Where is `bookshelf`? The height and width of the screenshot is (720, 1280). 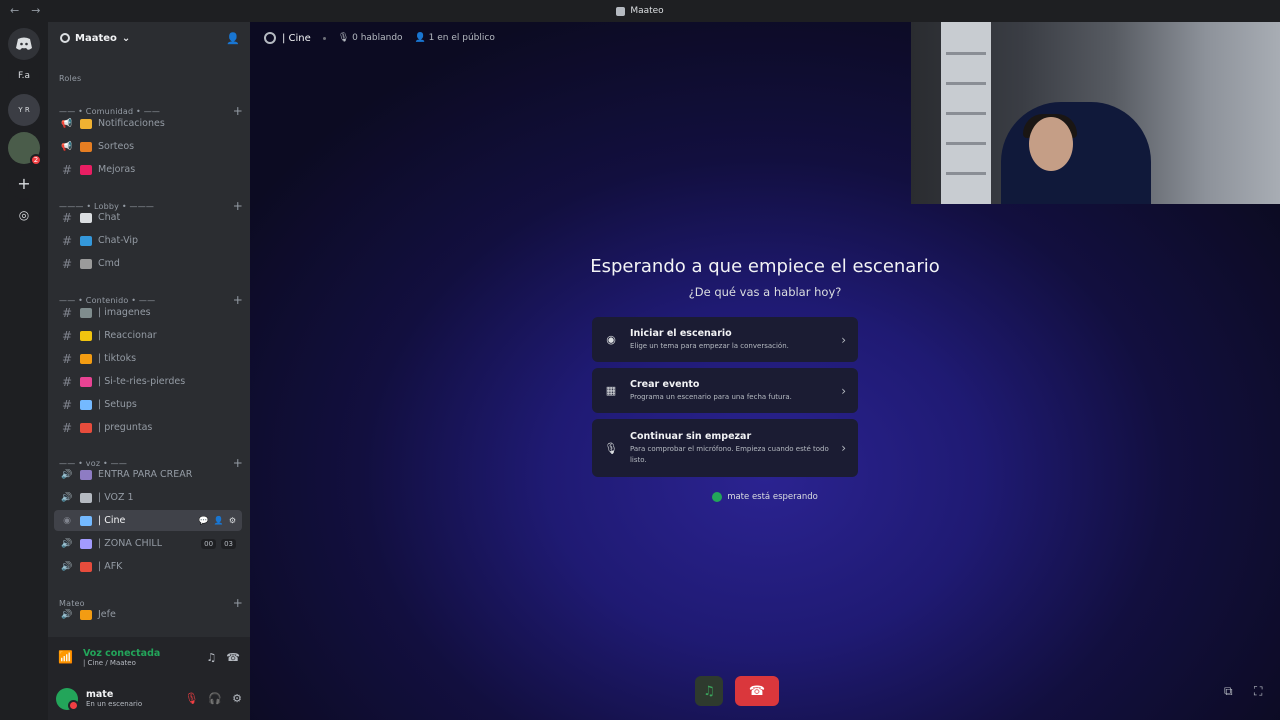 bookshelf is located at coordinates (966, 113).